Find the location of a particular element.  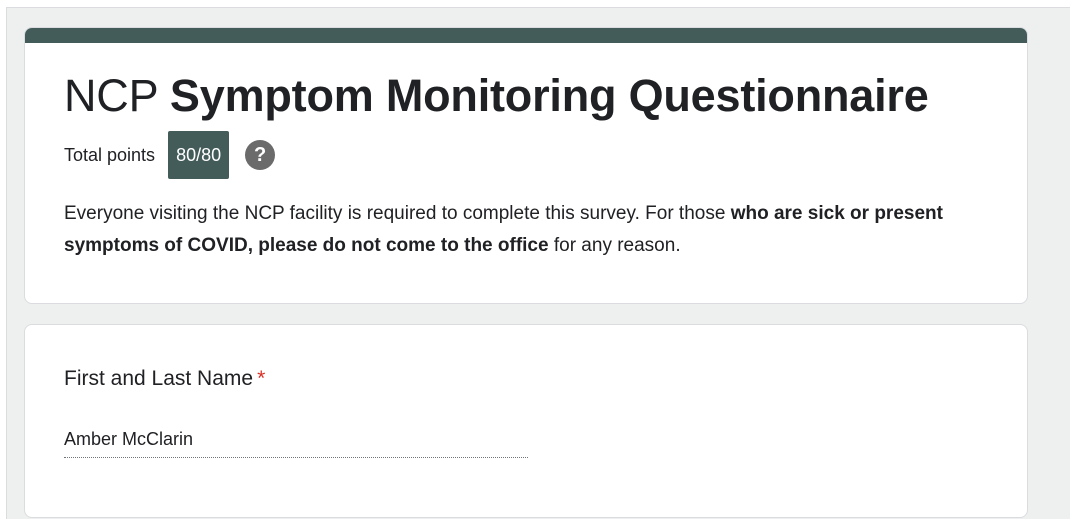

form-title: NCP Symptom Monitoring Questionnaire is located at coordinates (496, 96).